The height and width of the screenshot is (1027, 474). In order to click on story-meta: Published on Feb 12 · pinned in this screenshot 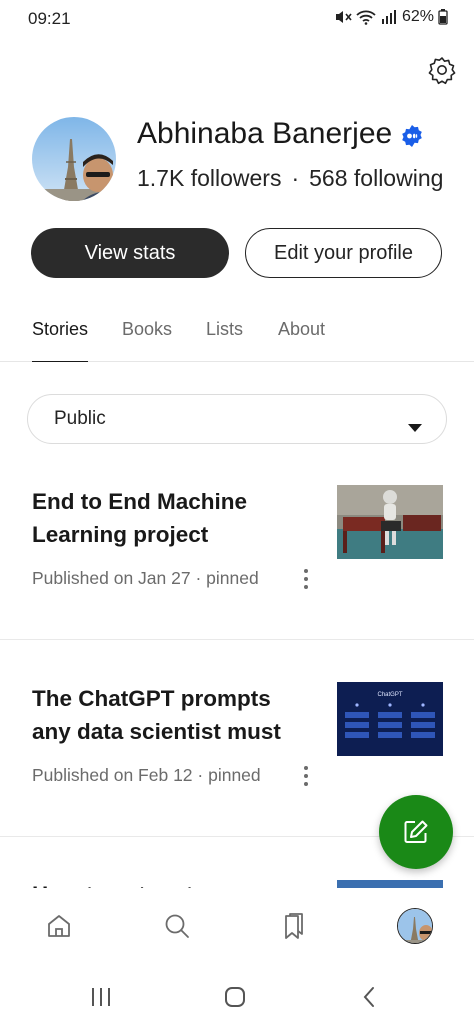, I will do `click(146, 775)`.